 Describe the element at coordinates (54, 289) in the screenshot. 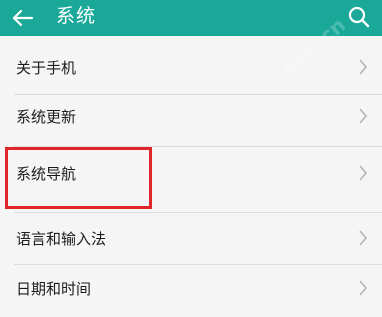

I see `settings-item-label: 日期和时间` at that location.